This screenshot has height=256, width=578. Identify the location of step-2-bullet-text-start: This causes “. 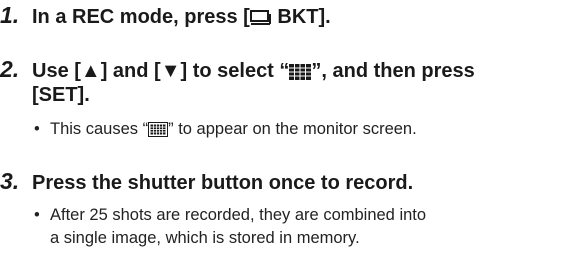
(99, 129).